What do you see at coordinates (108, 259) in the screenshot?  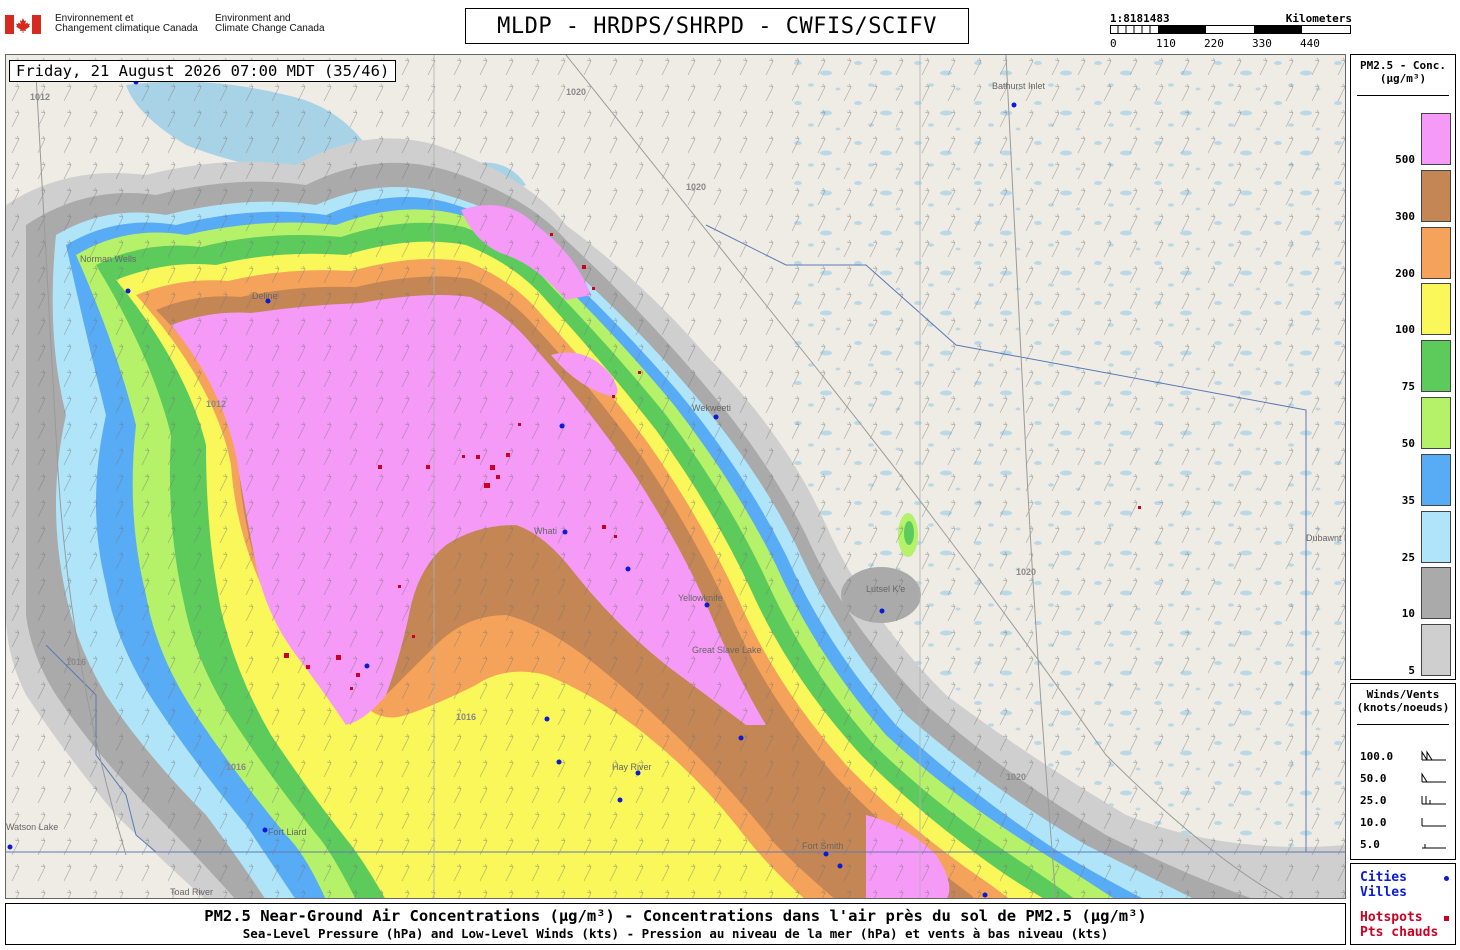 I see `place-label: Norman Wells` at bounding box center [108, 259].